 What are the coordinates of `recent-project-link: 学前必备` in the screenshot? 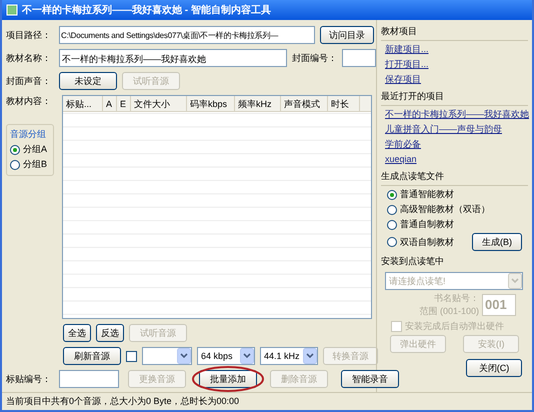 It's located at (403, 144).